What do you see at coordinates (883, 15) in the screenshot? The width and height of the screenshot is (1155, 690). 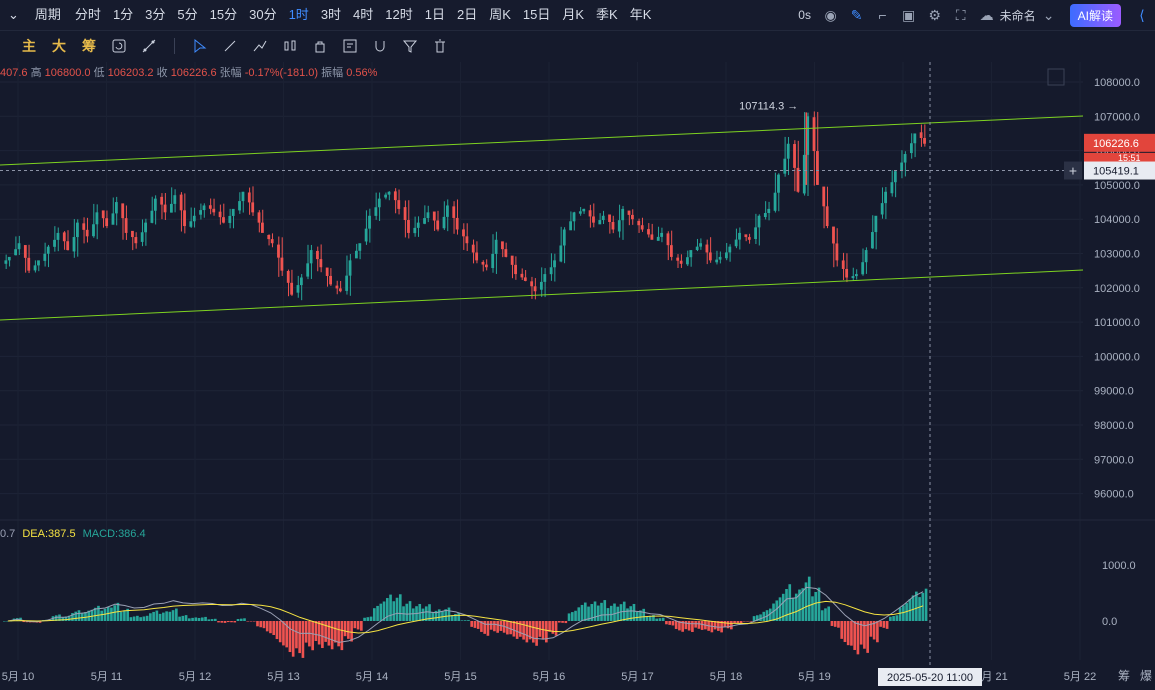 I see `crop-icon: ⌐` at bounding box center [883, 15].